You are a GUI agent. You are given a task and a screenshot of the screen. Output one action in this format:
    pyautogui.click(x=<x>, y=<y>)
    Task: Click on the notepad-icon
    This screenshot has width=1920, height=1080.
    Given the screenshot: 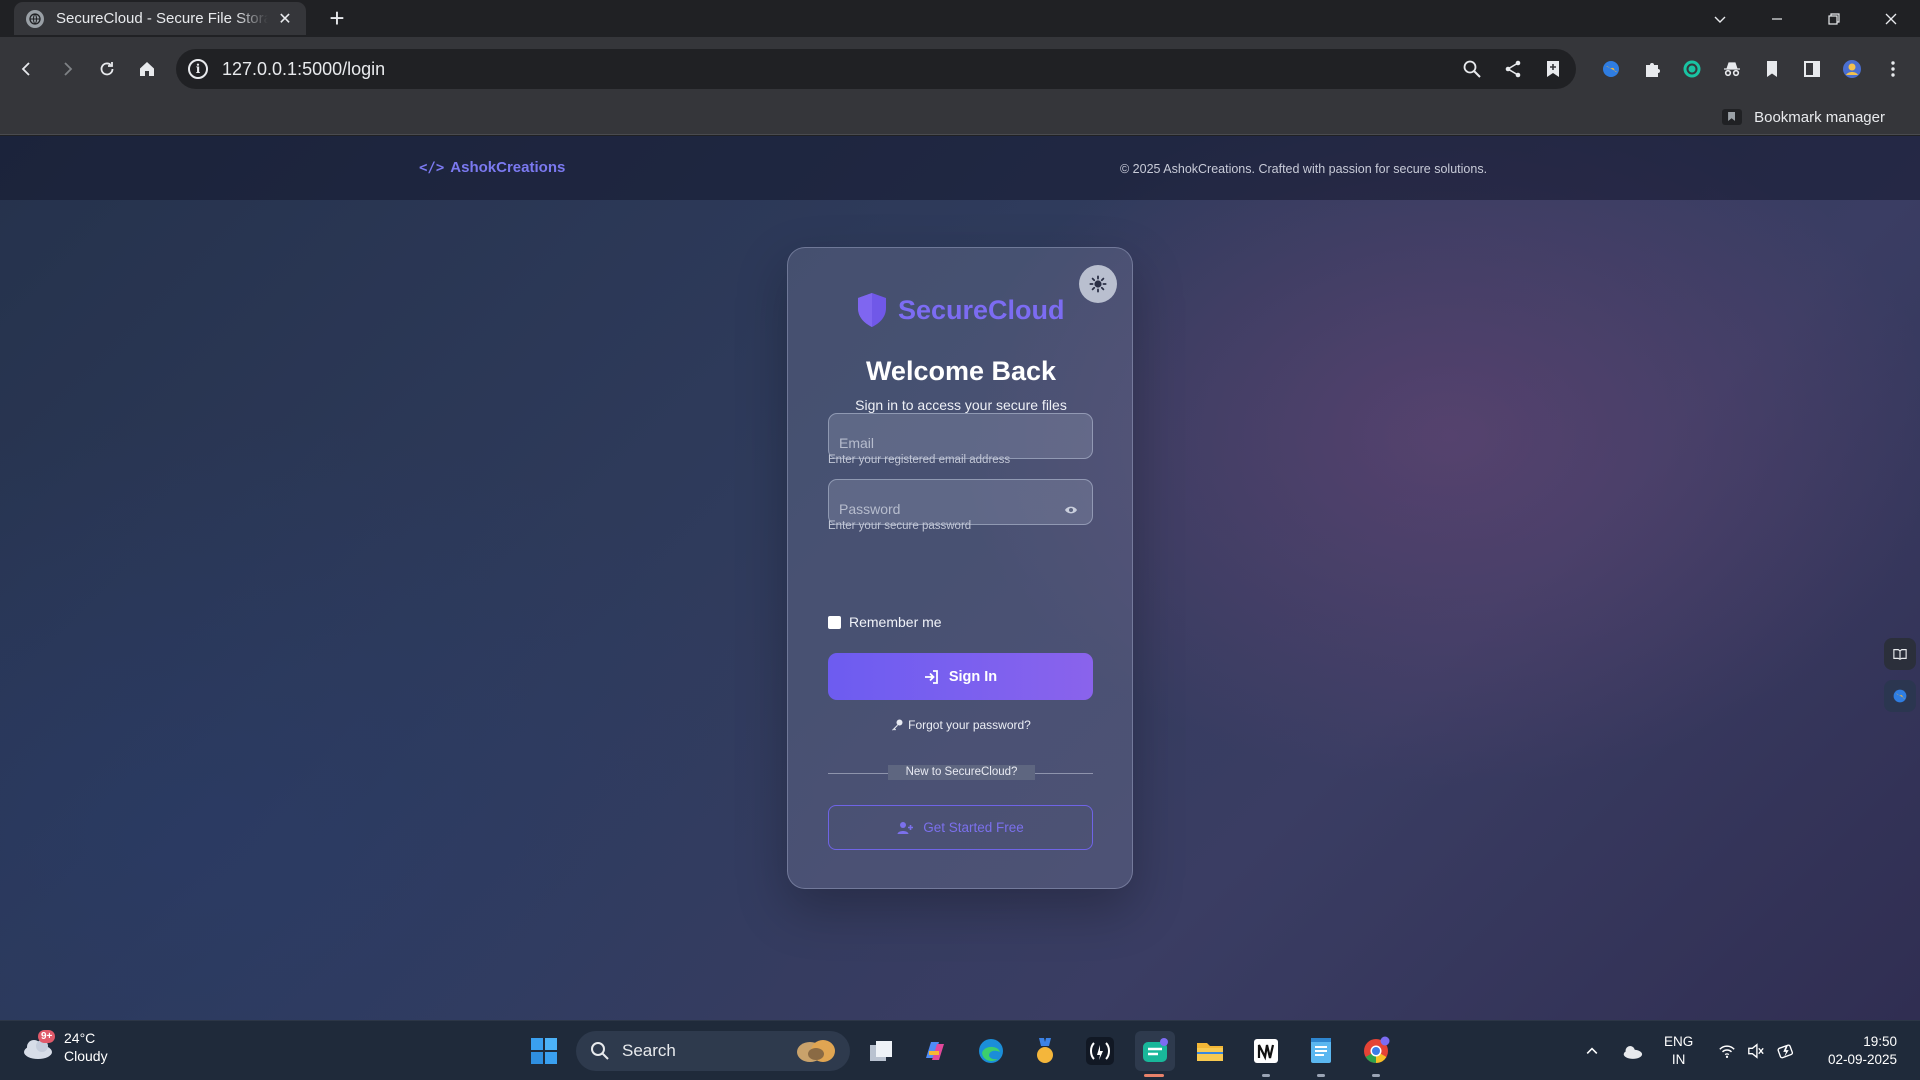 What is the action you would take?
    pyautogui.click(x=1321, y=1050)
    